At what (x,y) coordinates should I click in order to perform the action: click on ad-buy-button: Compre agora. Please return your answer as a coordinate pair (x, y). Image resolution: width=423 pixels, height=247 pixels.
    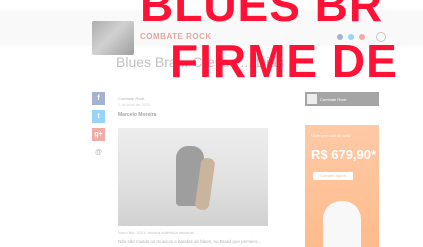
    Looking at the image, I should click on (333, 176).